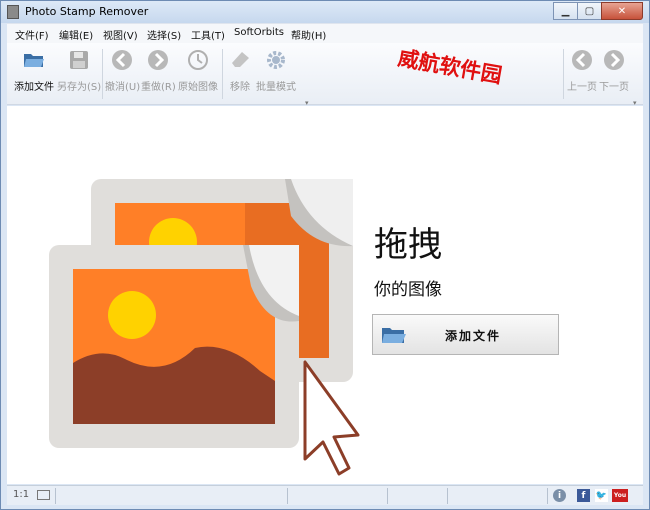  Describe the element at coordinates (601, 495) in the screenshot. I see `twitter-icon: 🐦` at that location.